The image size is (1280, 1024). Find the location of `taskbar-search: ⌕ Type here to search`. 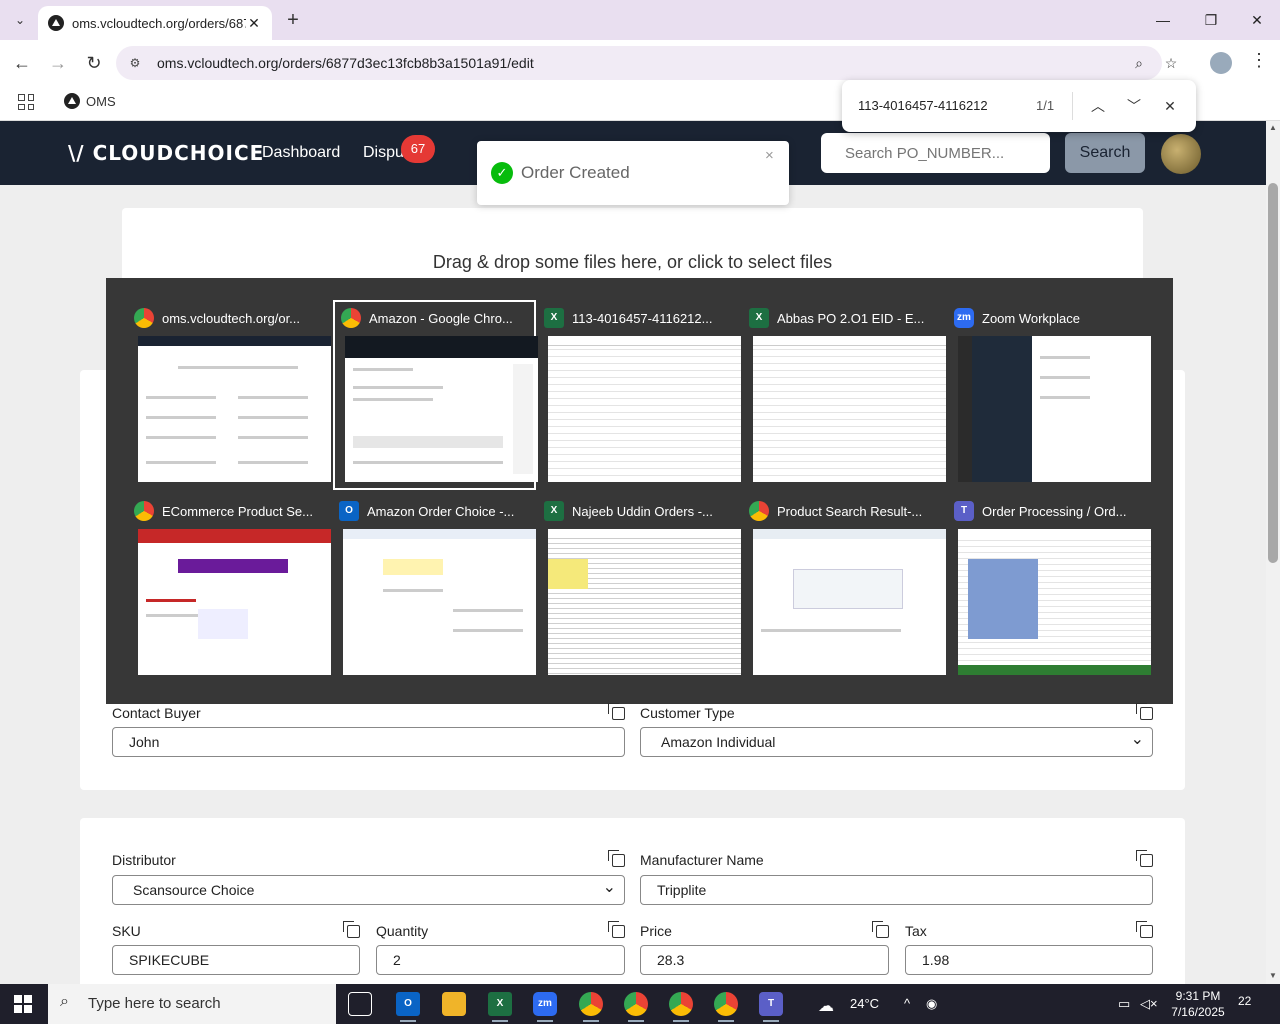

taskbar-search: ⌕ Type here to search is located at coordinates (192, 1004).